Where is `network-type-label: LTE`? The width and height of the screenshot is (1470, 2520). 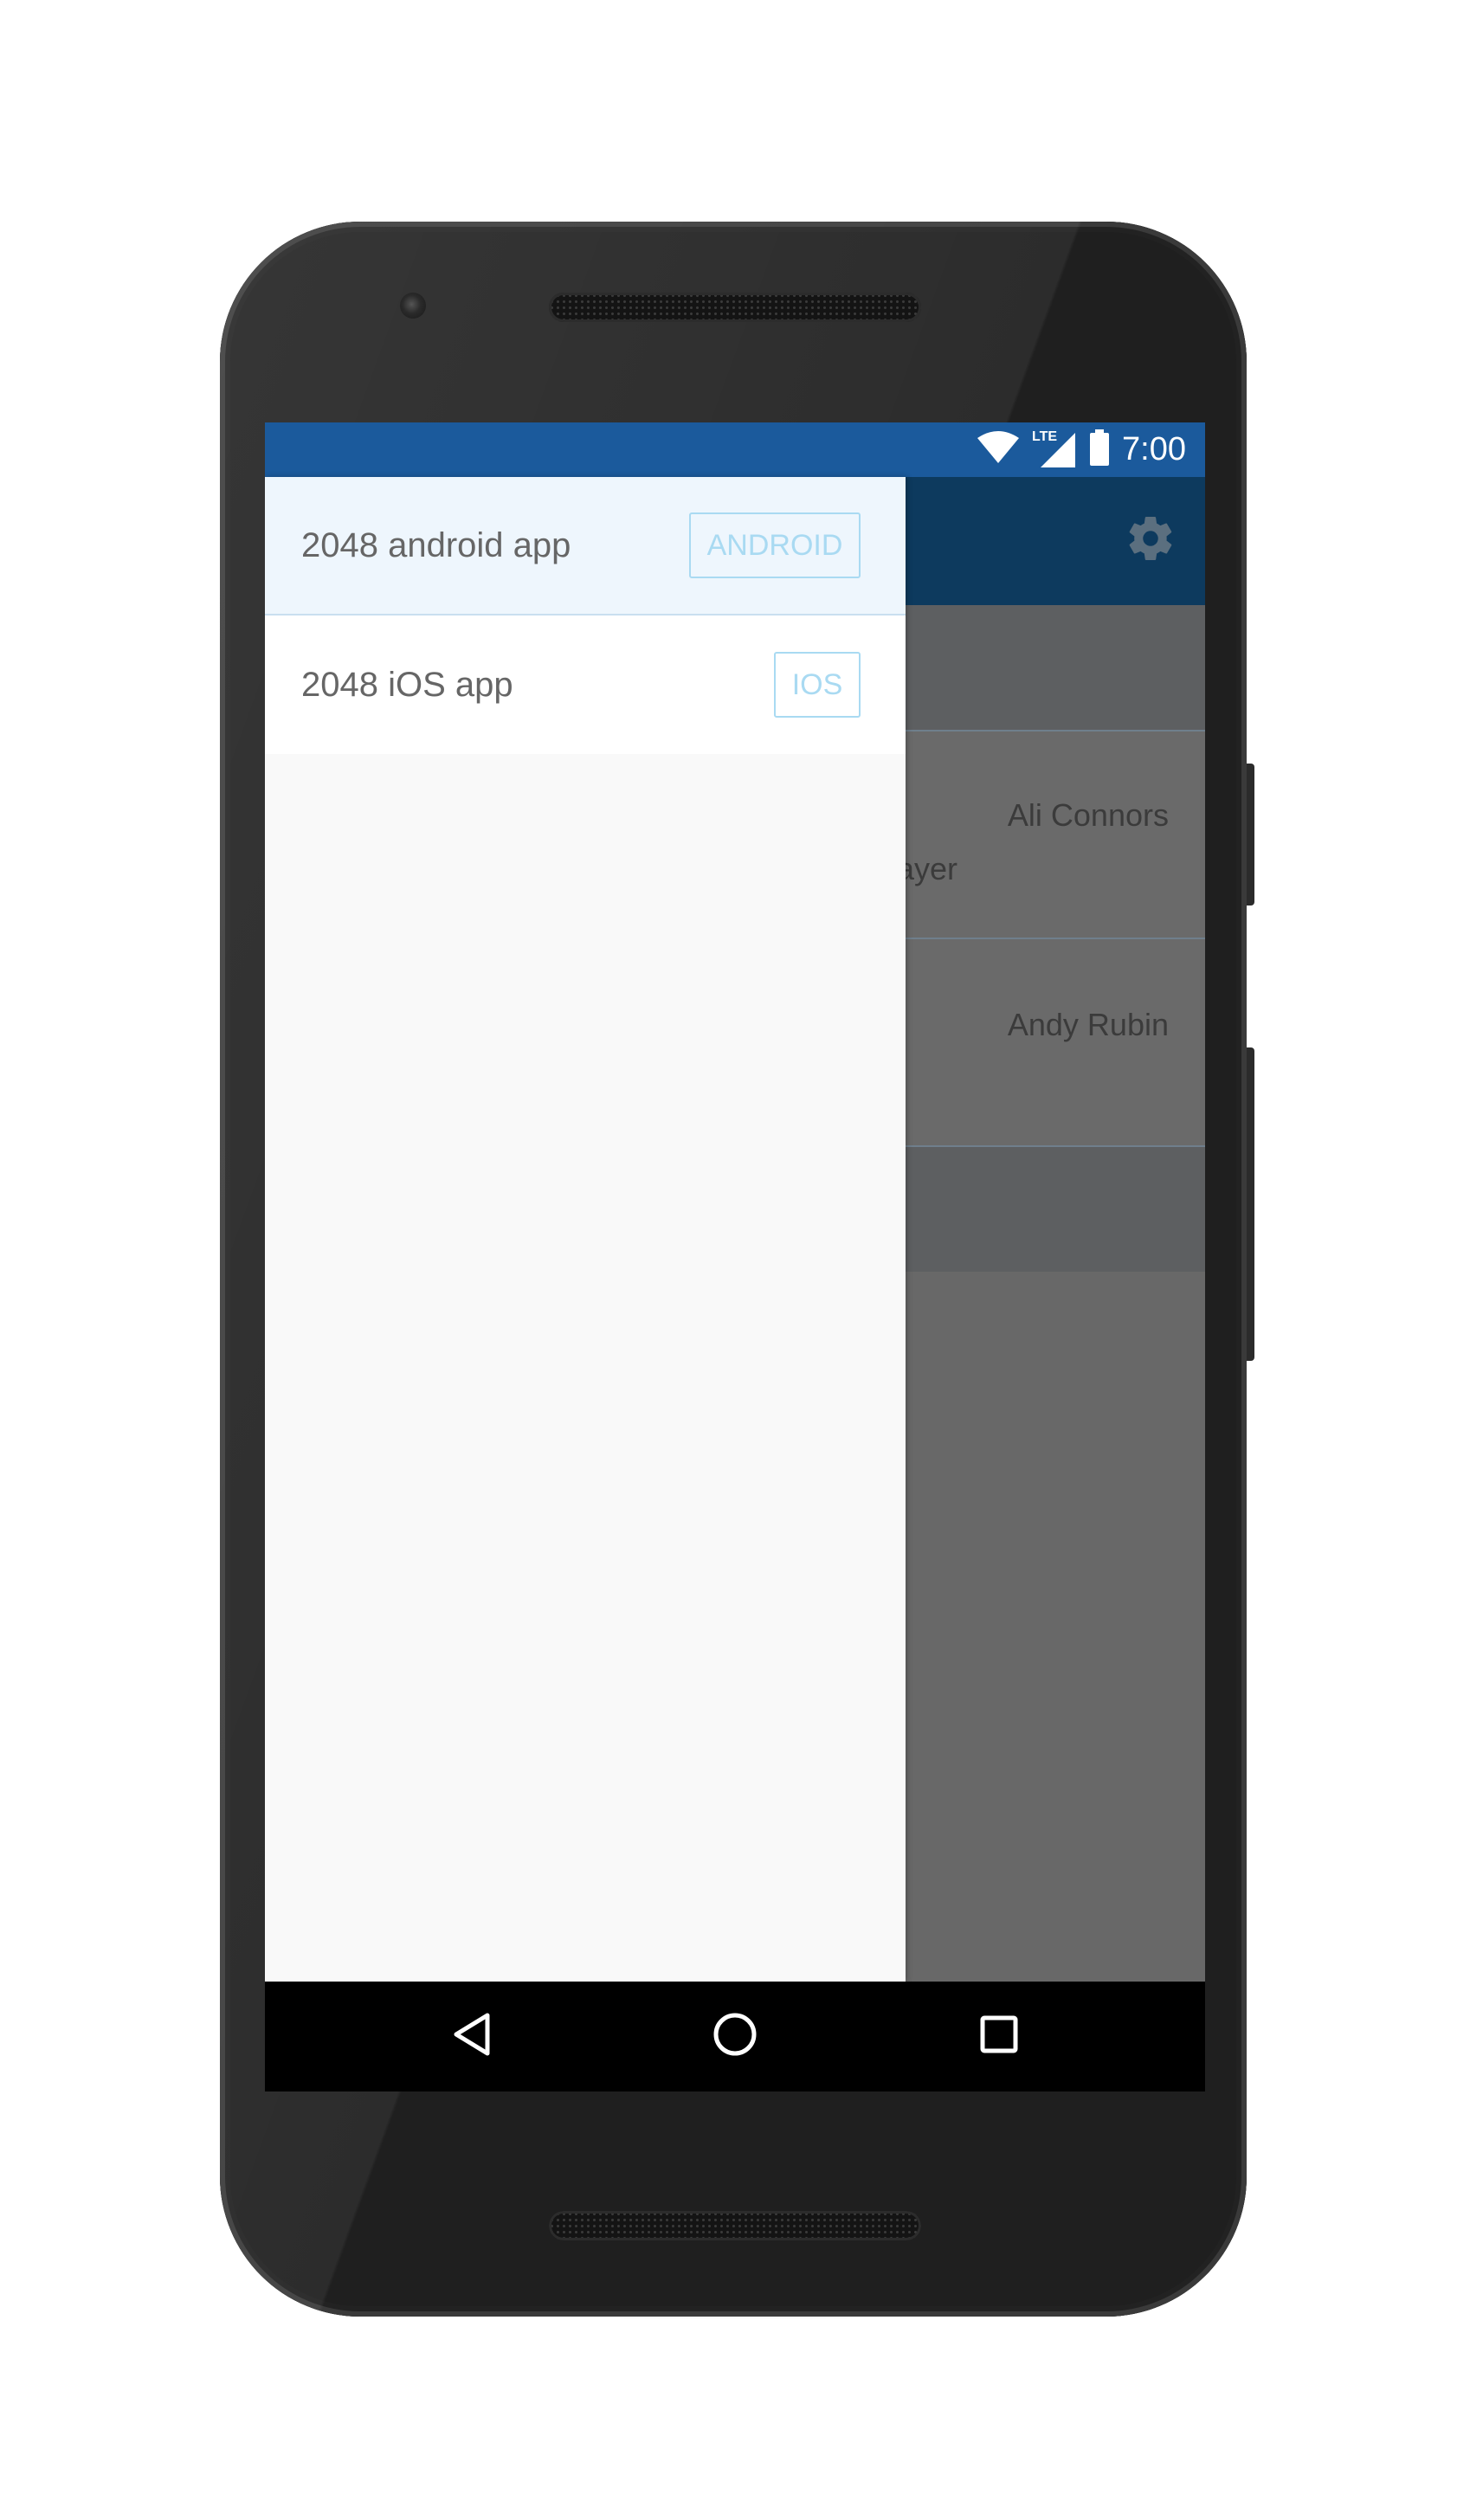
network-type-label: LTE is located at coordinates (1045, 436).